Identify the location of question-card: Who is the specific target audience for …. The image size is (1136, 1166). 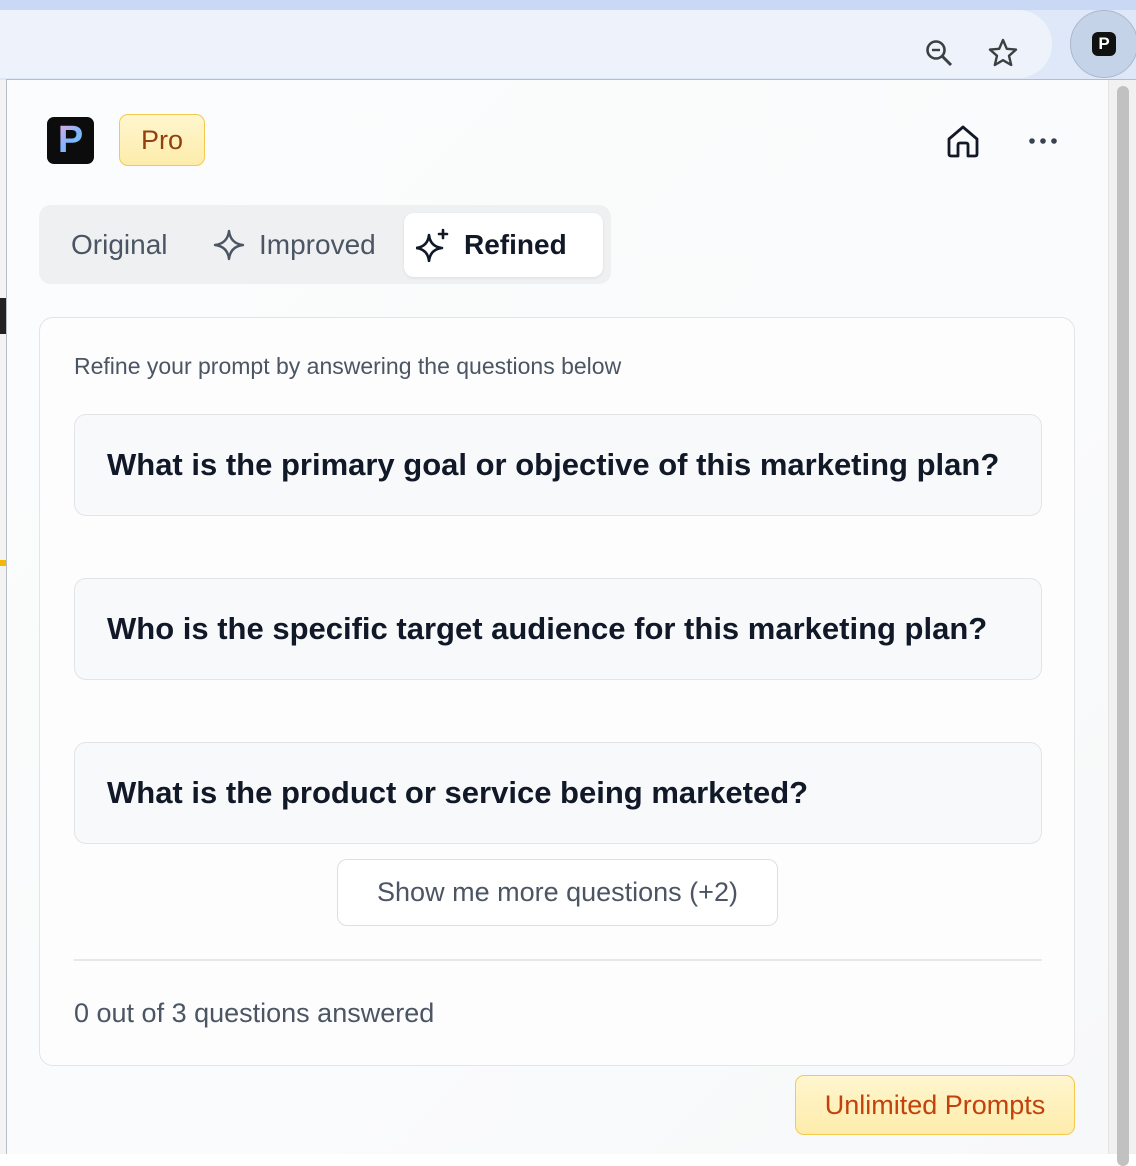
(558, 629).